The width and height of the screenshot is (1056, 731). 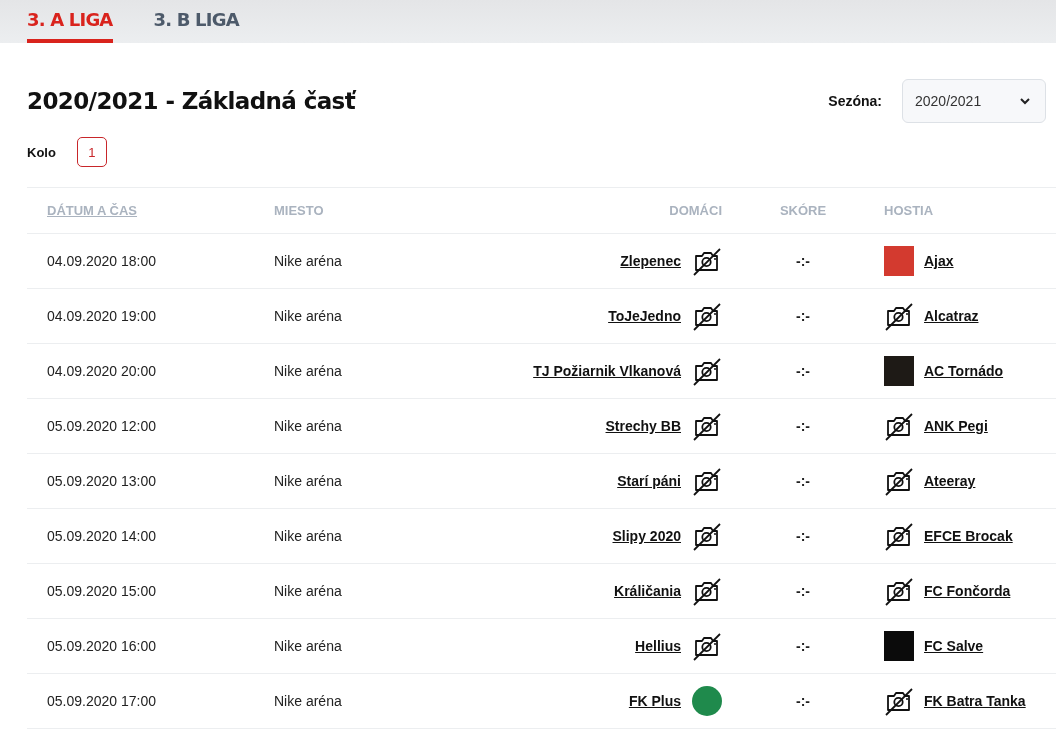 What do you see at coordinates (956, 426) in the screenshot?
I see `team-link: ANK Pegi` at bounding box center [956, 426].